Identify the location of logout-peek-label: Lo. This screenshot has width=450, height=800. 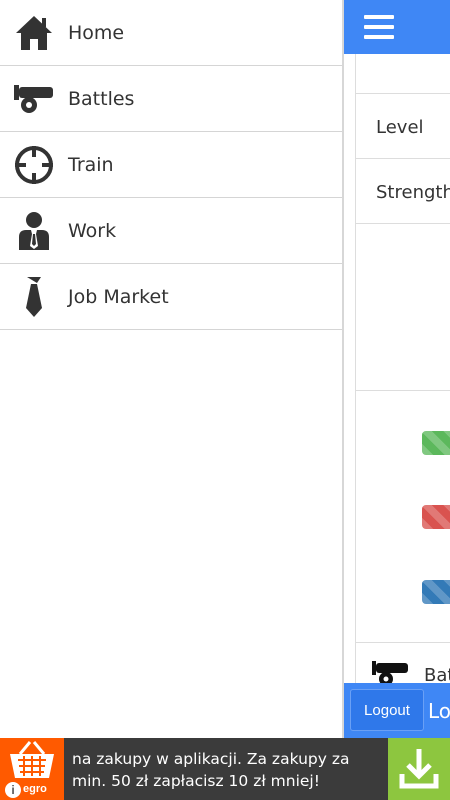
(439, 711).